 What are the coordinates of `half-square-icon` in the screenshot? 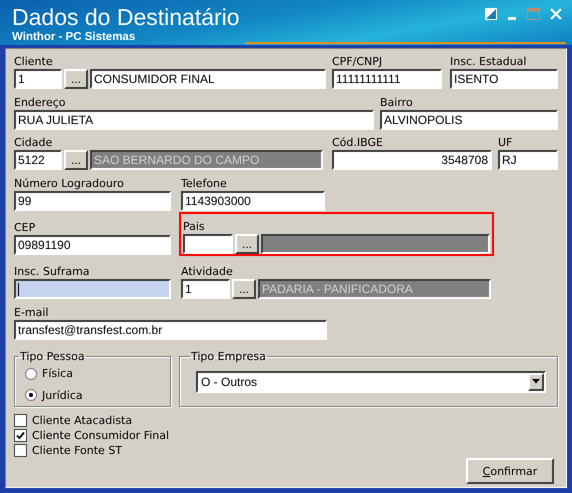 It's located at (491, 14).